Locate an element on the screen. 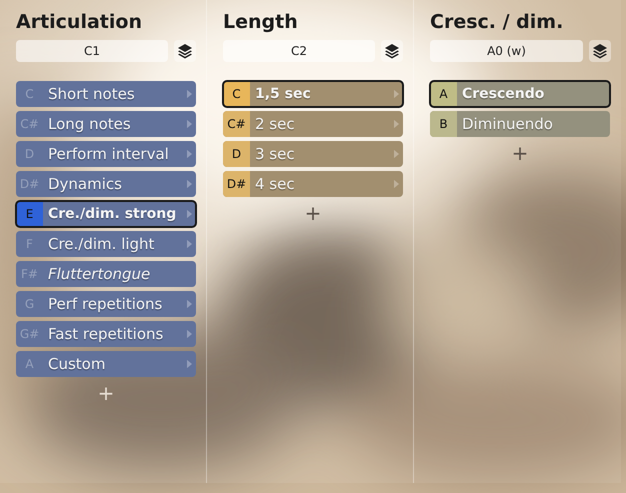 This screenshot has width=626, height=493. column-title: Cresc. / dim. is located at coordinates (497, 22).